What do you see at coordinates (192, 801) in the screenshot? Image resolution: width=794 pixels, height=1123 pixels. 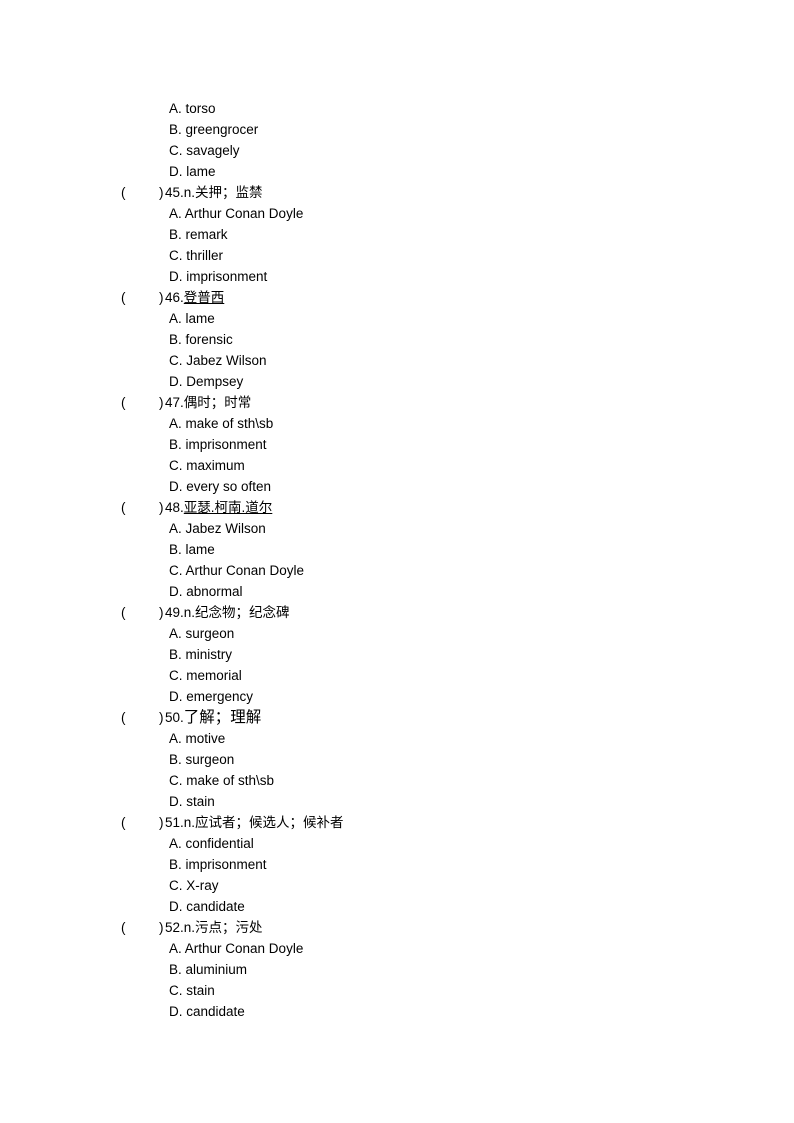 I see `question-50-option-3: D. stain` at bounding box center [192, 801].